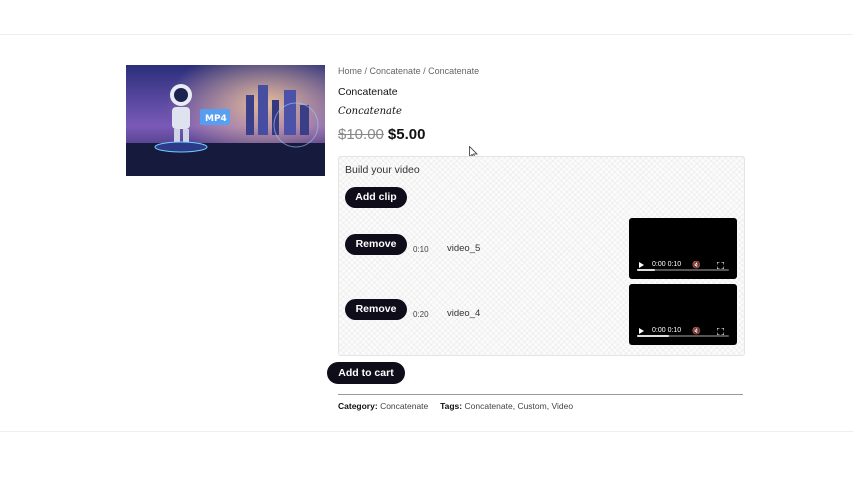  What do you see at coordinates (358, 406) in the screenshot?
I see `category-label: Category:` at bounding box center [358, 406].